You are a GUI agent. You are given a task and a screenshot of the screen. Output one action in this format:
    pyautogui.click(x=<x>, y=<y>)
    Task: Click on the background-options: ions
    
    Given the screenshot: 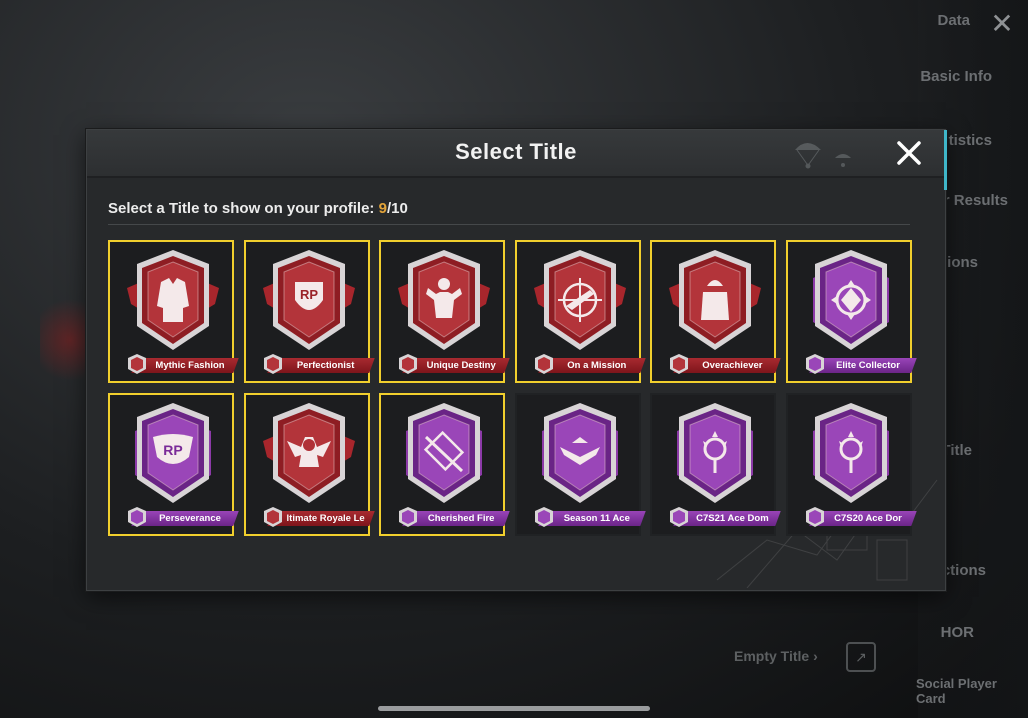 What is the action you would take?
    pyautogui.click(x=962, y=262)
    